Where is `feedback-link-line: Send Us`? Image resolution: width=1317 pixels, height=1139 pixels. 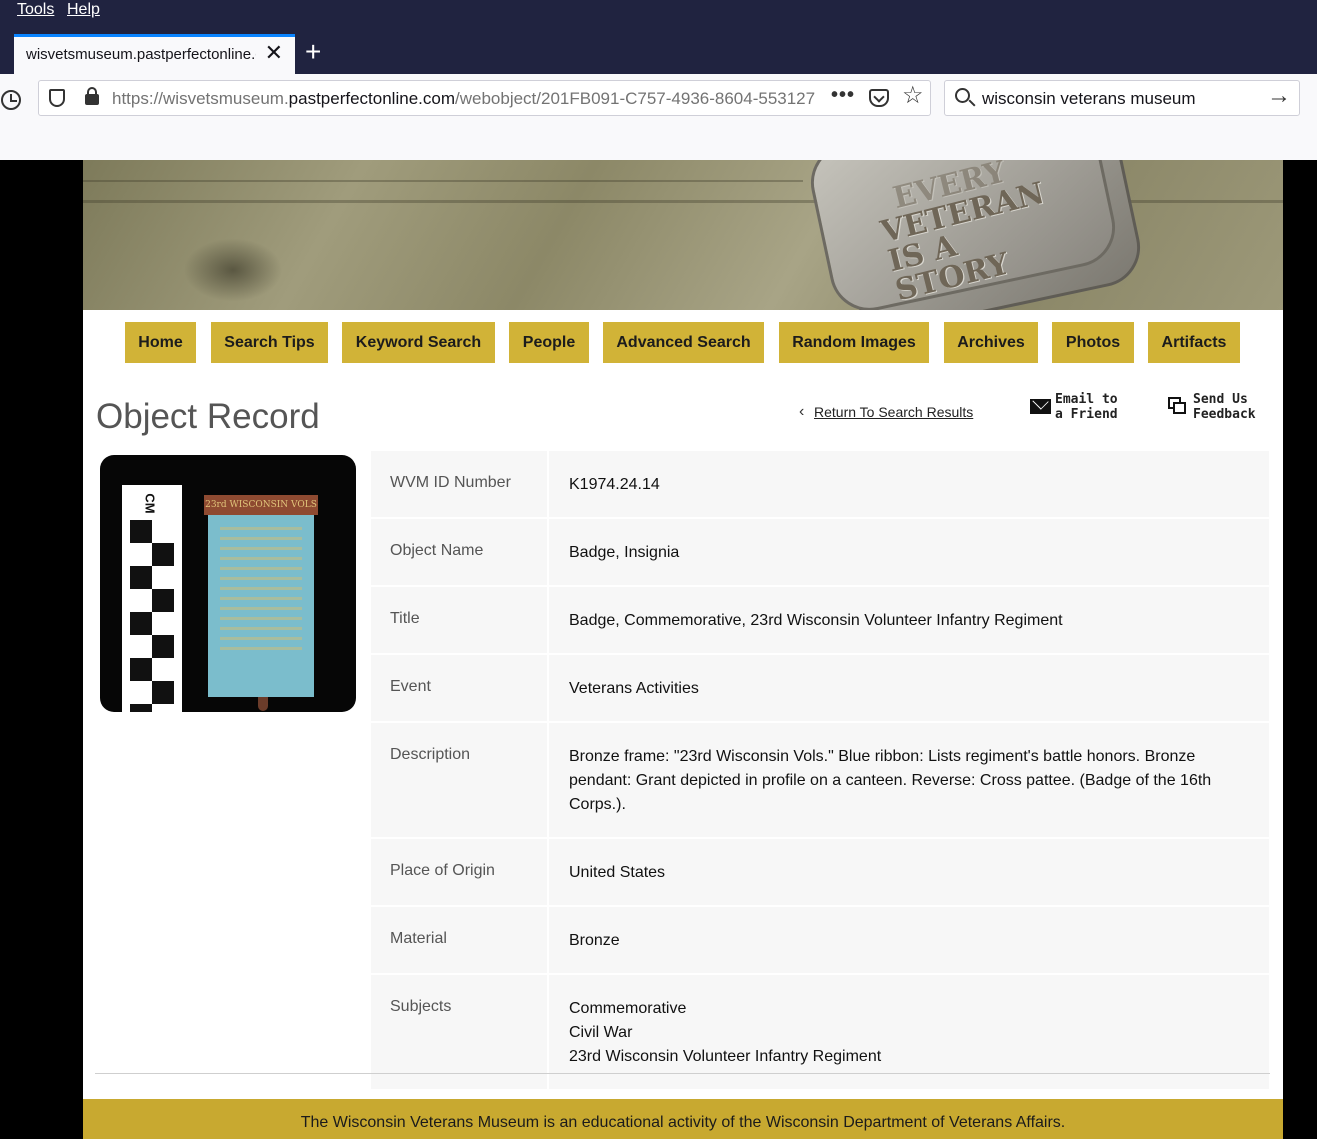 feedback-link-line: Send Us is located at coordinates (1220, 399).